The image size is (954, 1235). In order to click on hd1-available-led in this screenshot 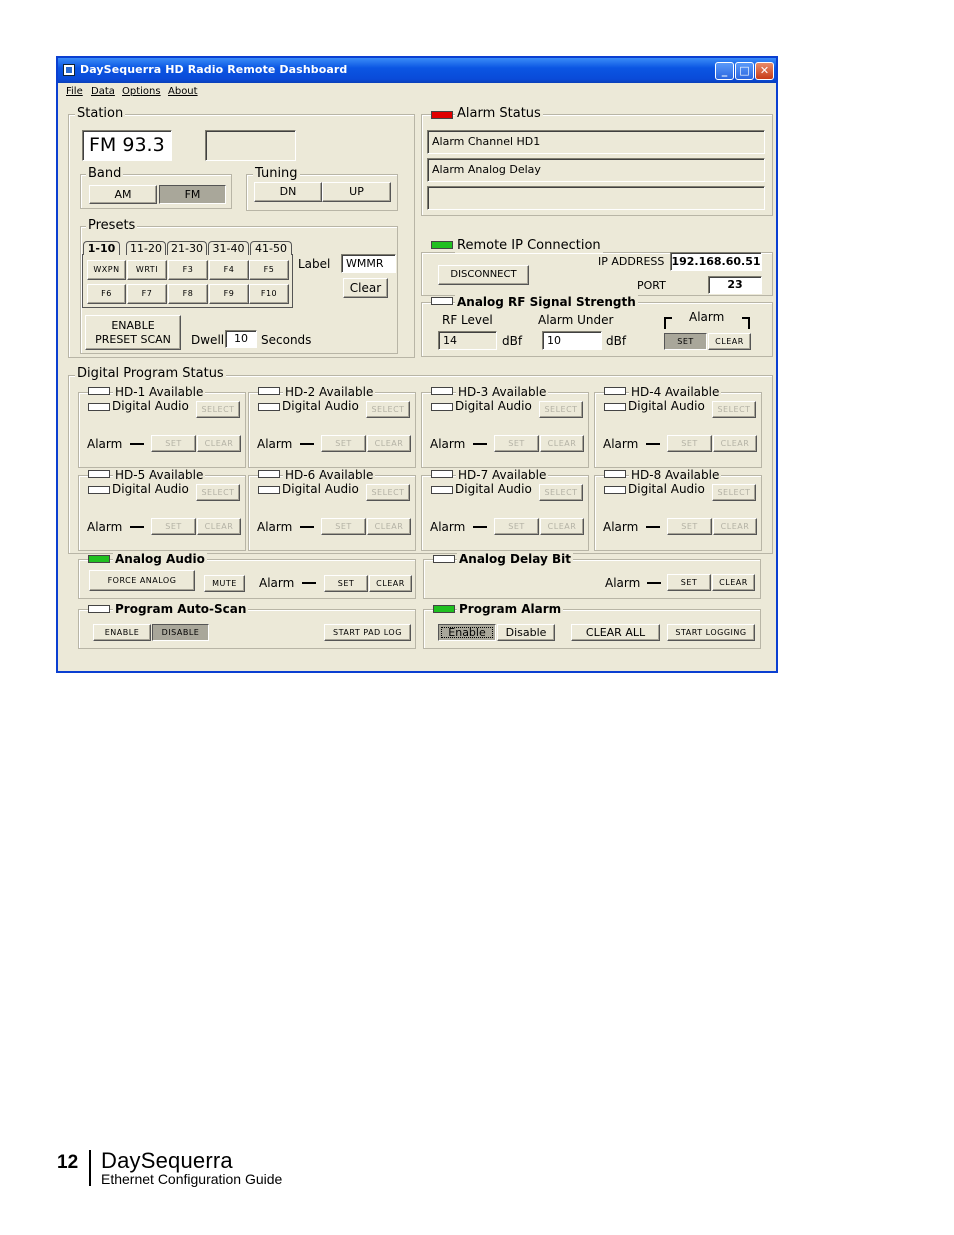, I will do `click(99, 391)`.